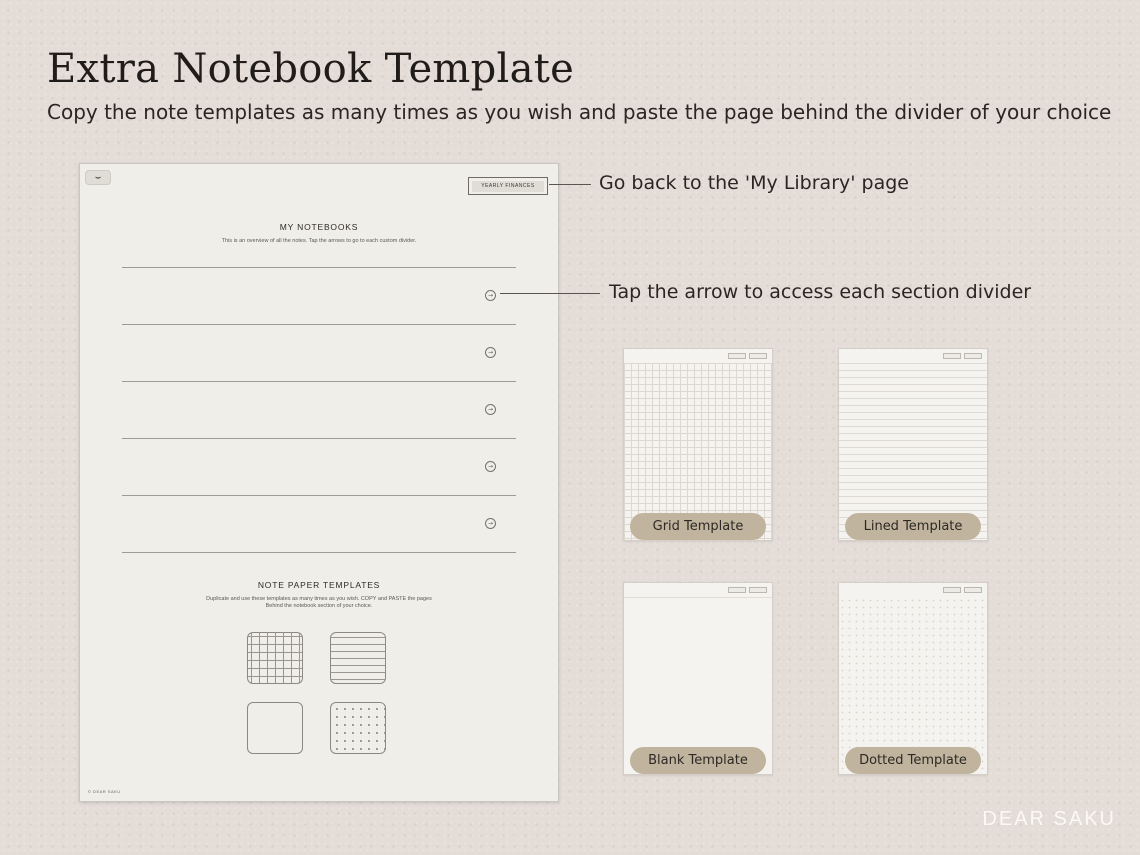 Image resolution: width=1140 pixels, height=855 pixels. Describe the element at coordinates (1049, 819) in the screenshot. I see `brand-logo: DEAR SAKU` at that location.